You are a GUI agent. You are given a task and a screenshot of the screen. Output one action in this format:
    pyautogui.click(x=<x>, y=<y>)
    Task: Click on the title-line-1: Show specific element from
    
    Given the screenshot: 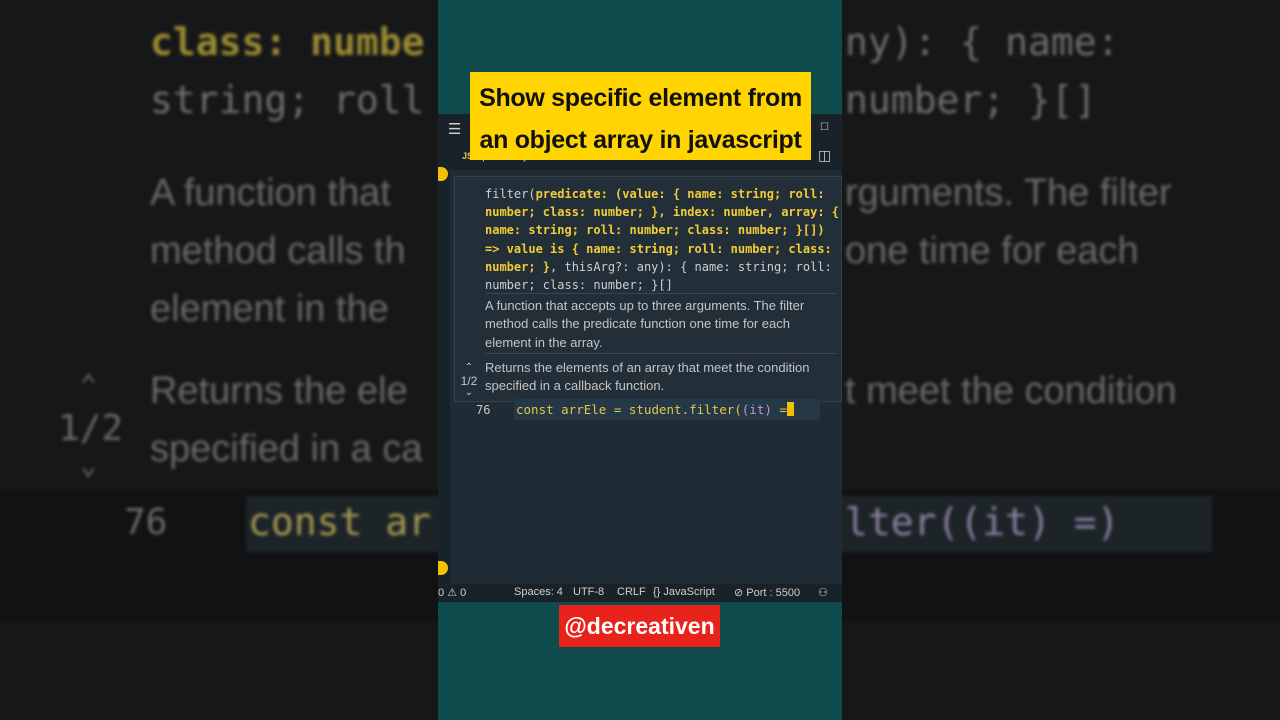 What is the action you would take?
    pyautogui.click(x=640, y=98)
    